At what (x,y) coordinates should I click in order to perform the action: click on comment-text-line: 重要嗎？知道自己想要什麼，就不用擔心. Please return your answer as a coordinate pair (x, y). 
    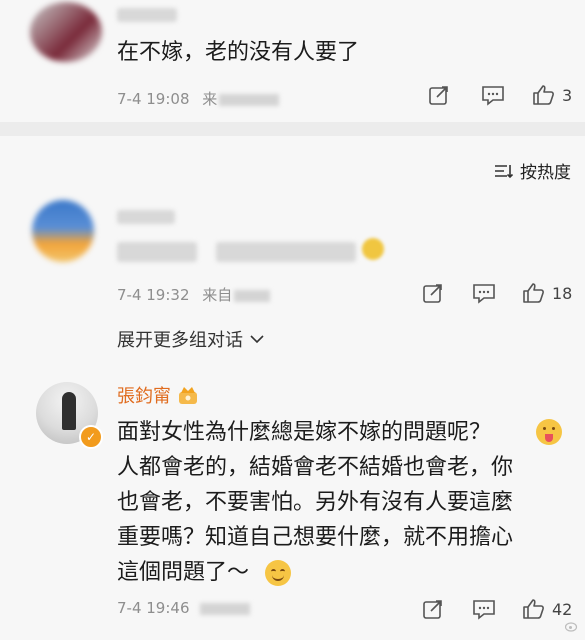
    Looking at the image, I should click on (315, 537).